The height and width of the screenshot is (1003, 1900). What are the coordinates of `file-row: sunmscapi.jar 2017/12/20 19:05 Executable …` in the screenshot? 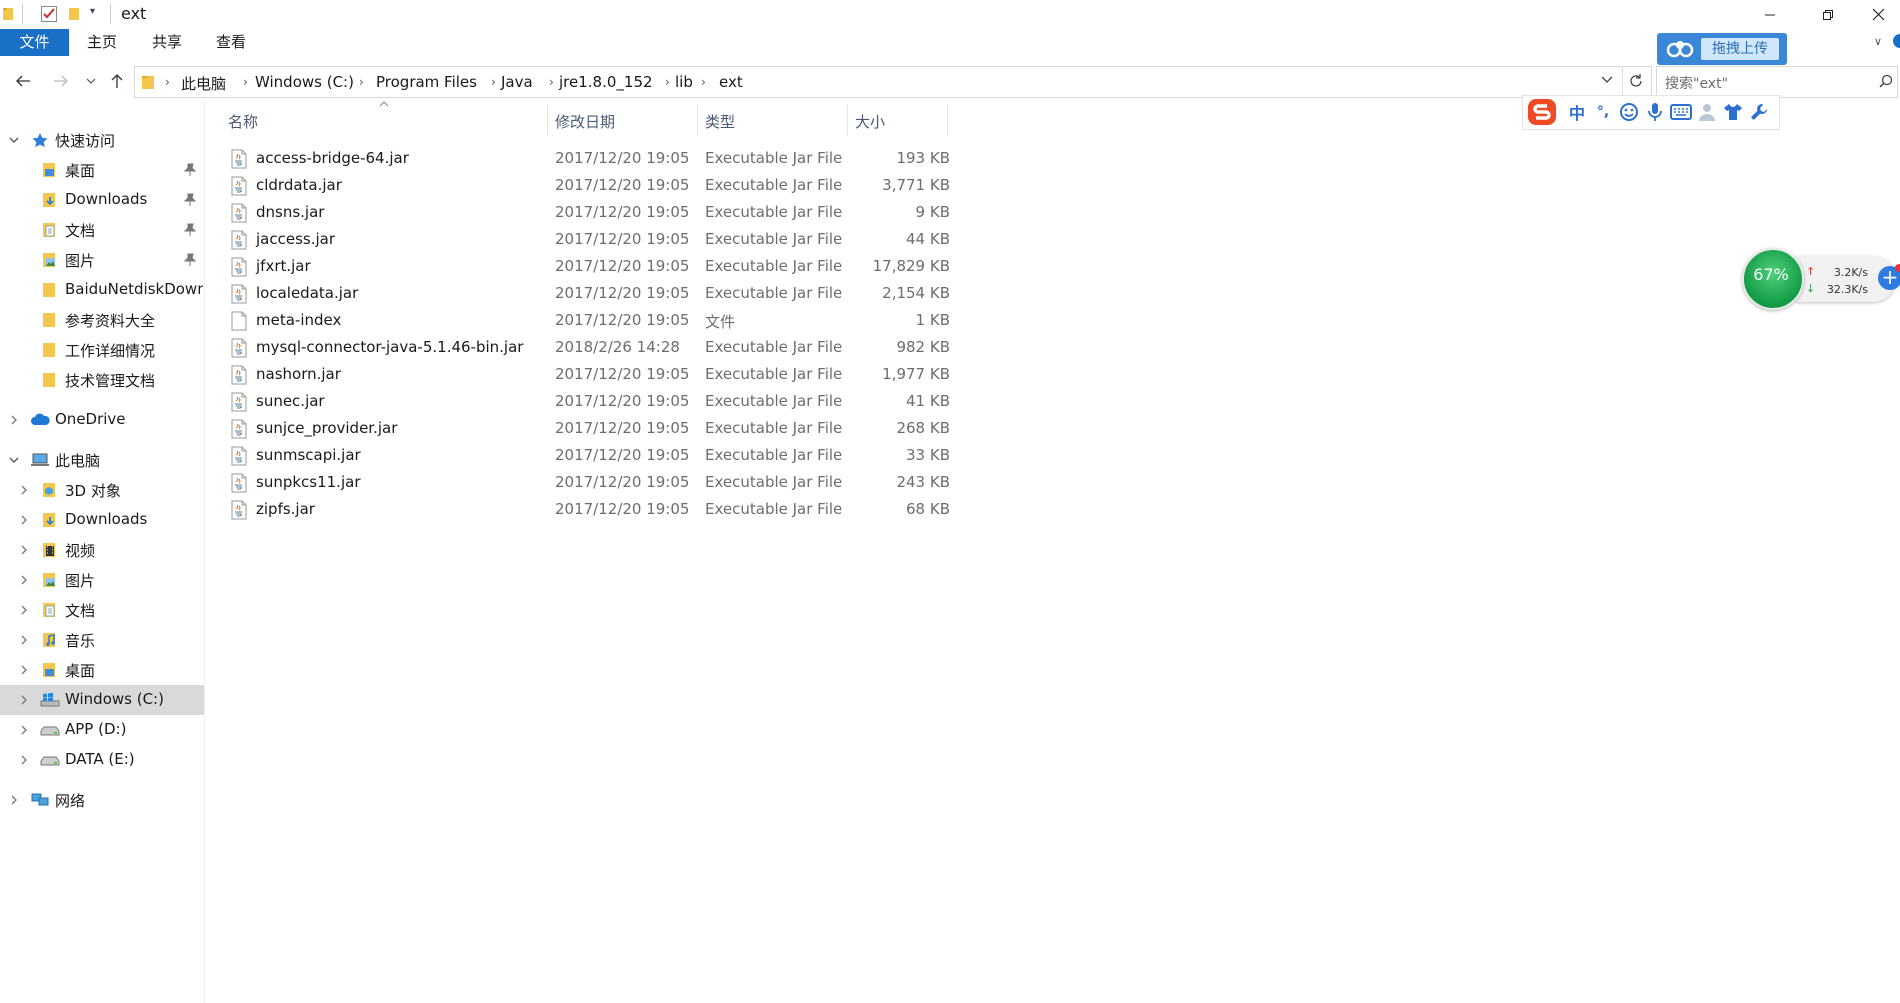 It's located at (587, 455).